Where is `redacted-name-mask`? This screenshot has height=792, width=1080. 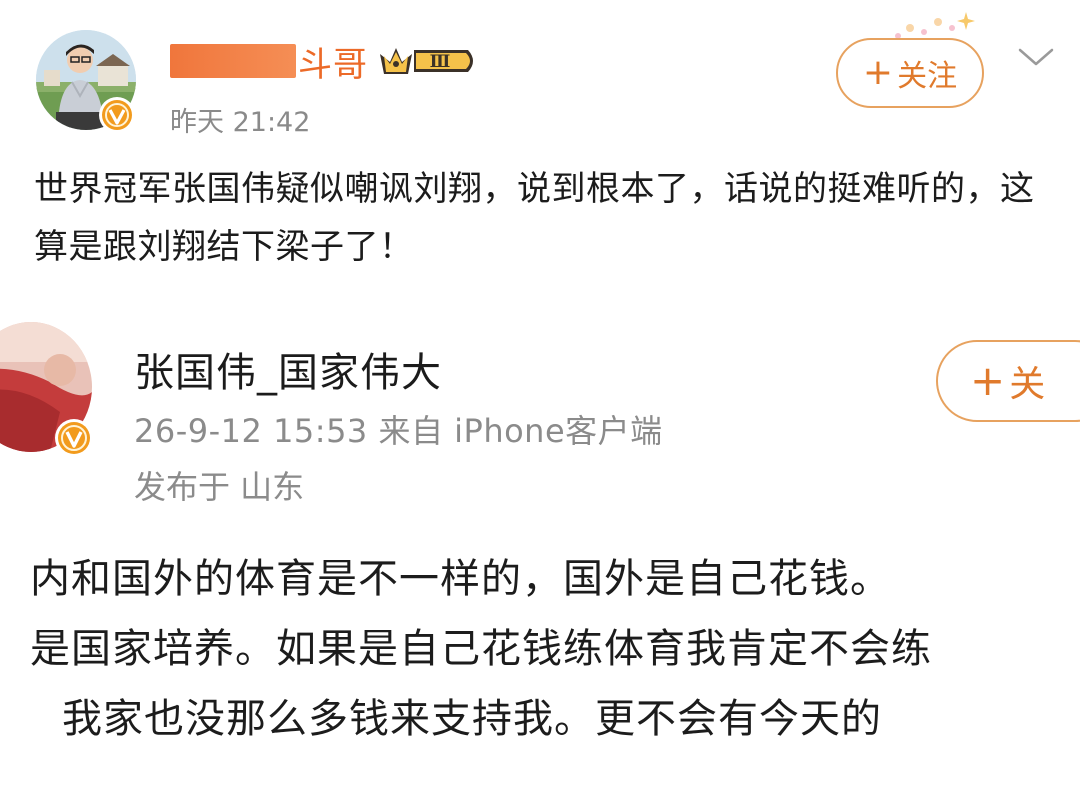
redacted-name-mask is located at coordinates (233, 61).